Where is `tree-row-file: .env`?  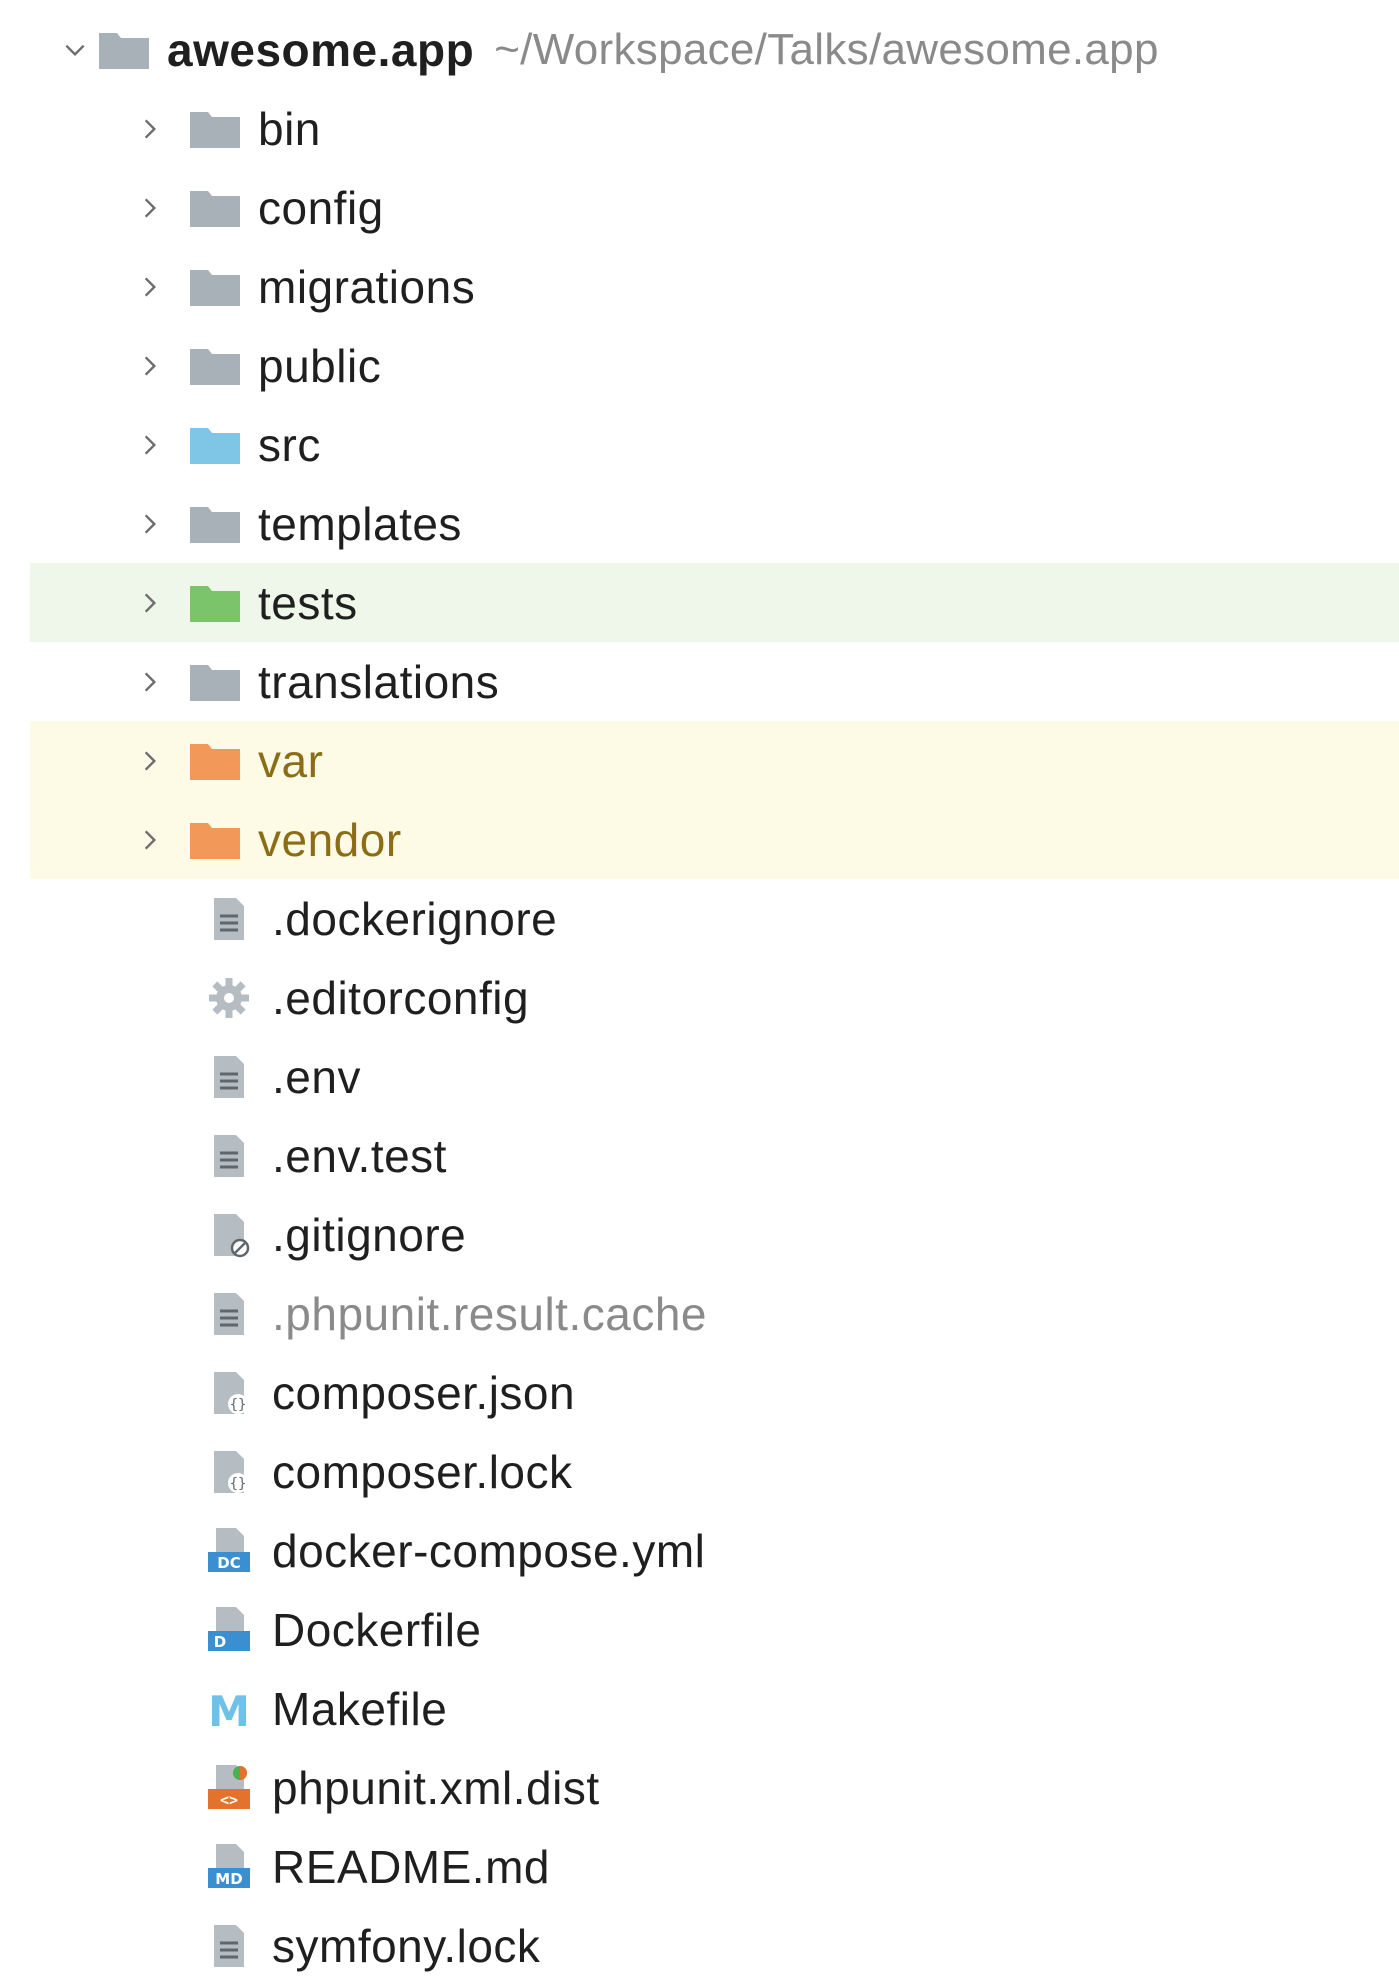 tree-row-file: .env is located at coordinates (714, 1076).